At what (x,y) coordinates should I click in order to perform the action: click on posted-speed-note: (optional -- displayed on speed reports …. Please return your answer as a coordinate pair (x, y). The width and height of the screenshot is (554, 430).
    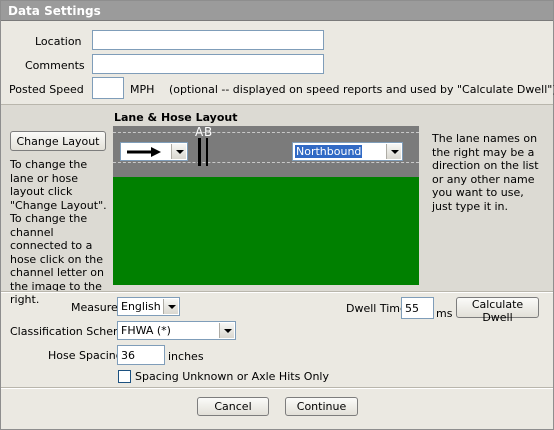
    Looking at the image, I should click on (361, 89).